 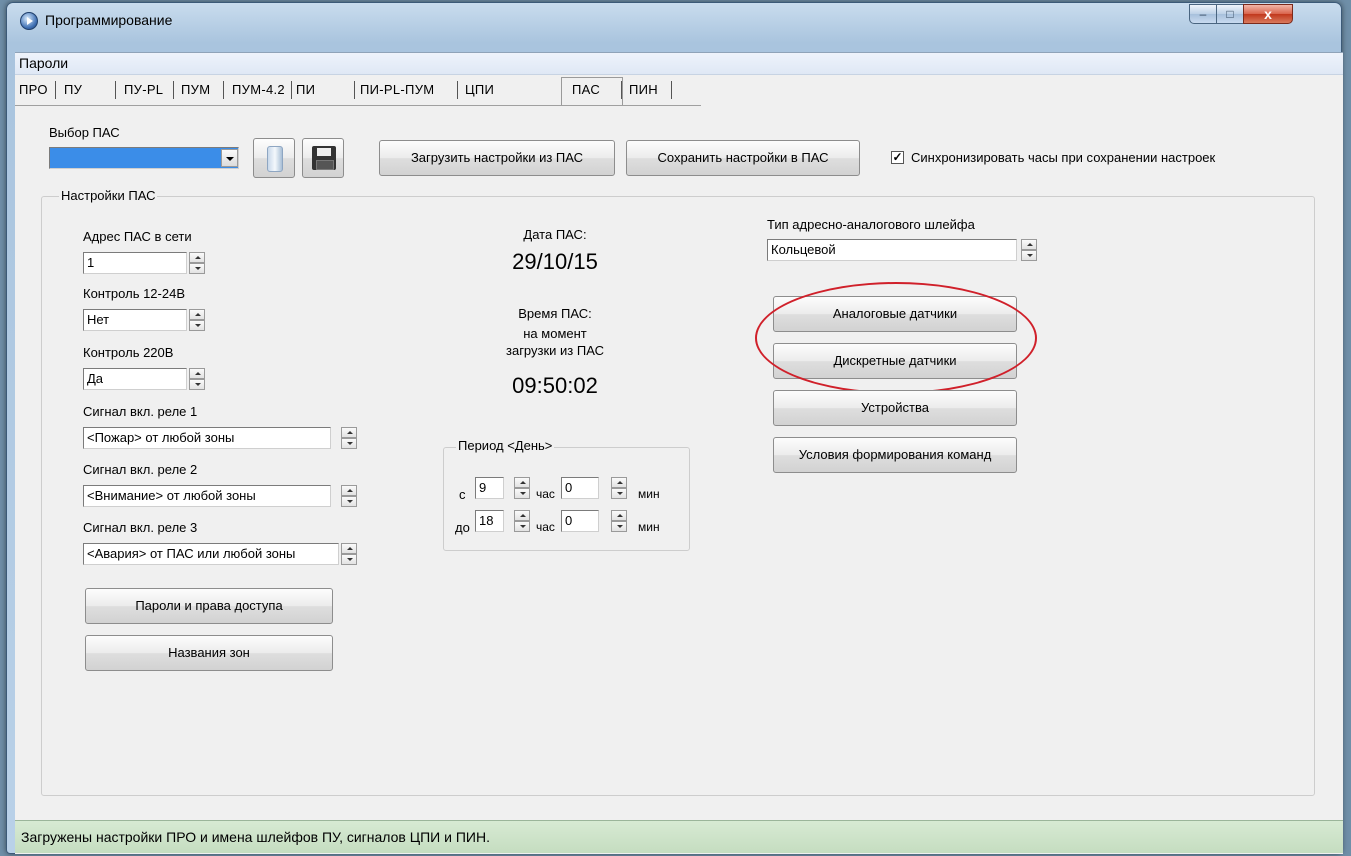 What do you see at coordinates (229, 158) in the screenshot?
I see `dropdown-arrow-button` at bounding box center [229, 158].